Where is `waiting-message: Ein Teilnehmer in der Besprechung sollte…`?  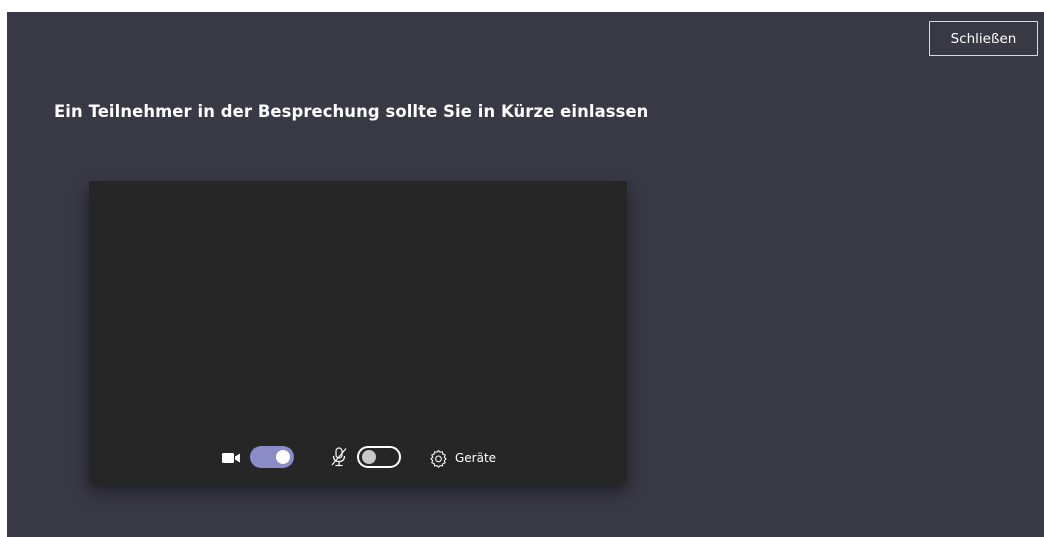
waiting-message: Ein Teilnehmer in der Besprechung sollte… is located at coordinates (351, 111).